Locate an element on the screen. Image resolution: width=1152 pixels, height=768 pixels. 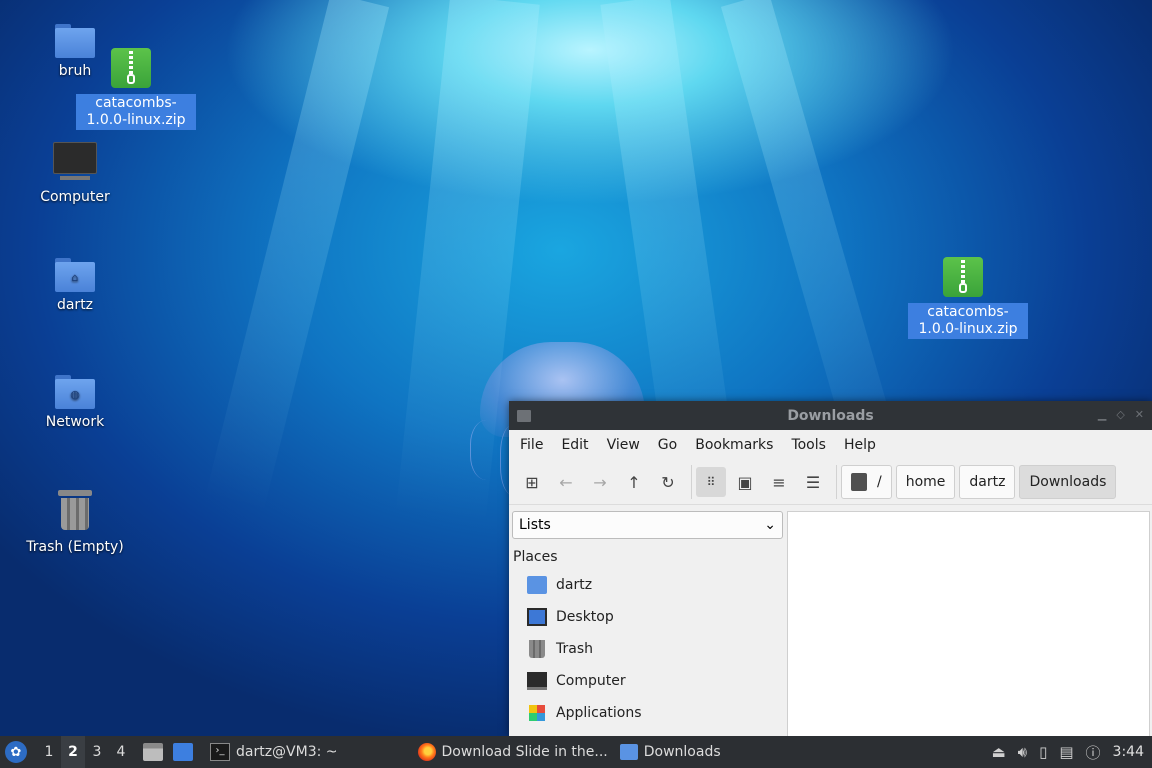
menu-bookmarks: Bookmarks is located at coordinates (734, 445).